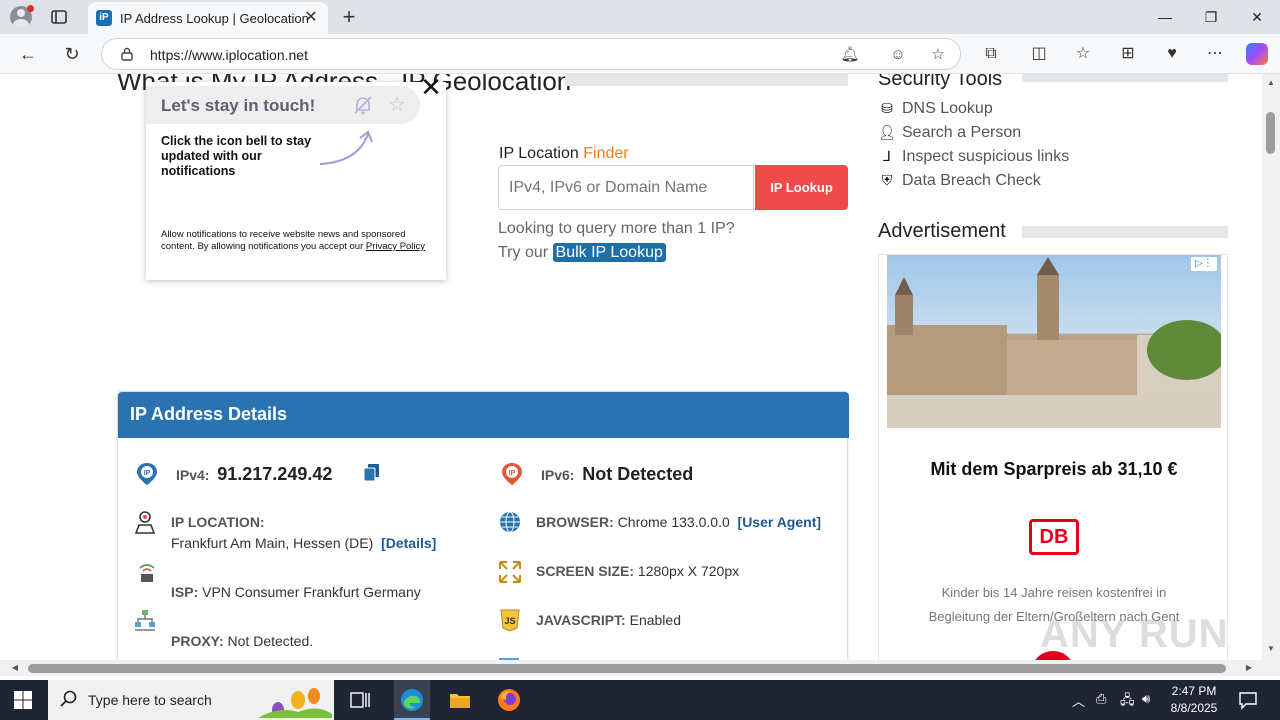  Describe the element at coordinates (1054, 469) in the screenshot. I see `ad-headline: Mit dem Sparpreis ab 31,10 €` at that location.